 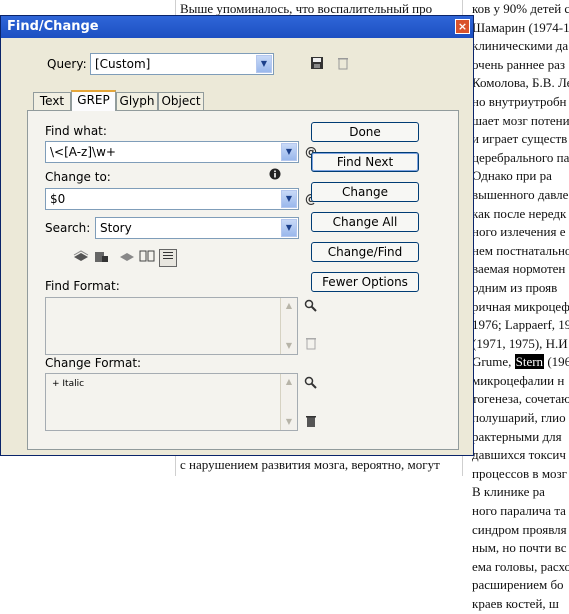 I want to click on document-text-line: шает мозг потени, so click(x=520, y=120).